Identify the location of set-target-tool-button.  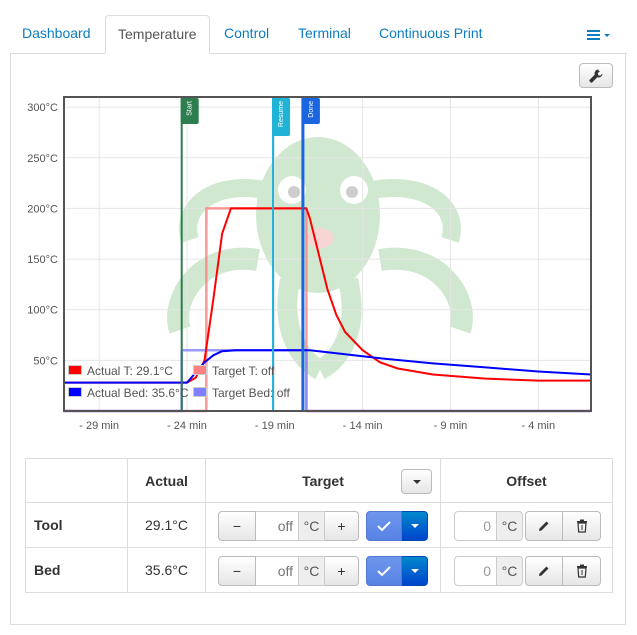
(384, 526).